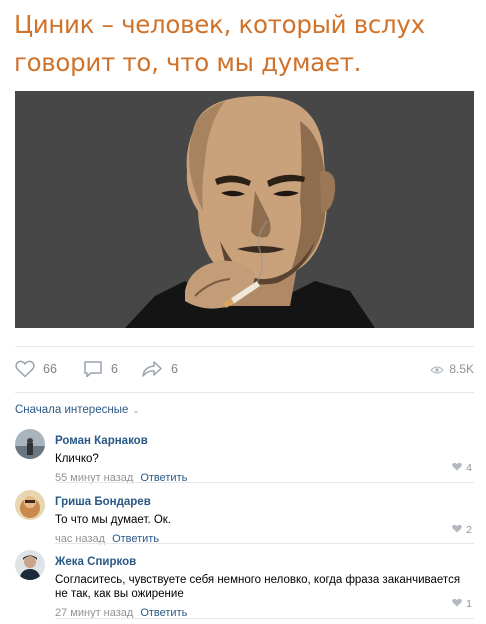 The height and width of the screenshot is (624, 486). I want to click on comment-like-button: 2, so click(462, 530).